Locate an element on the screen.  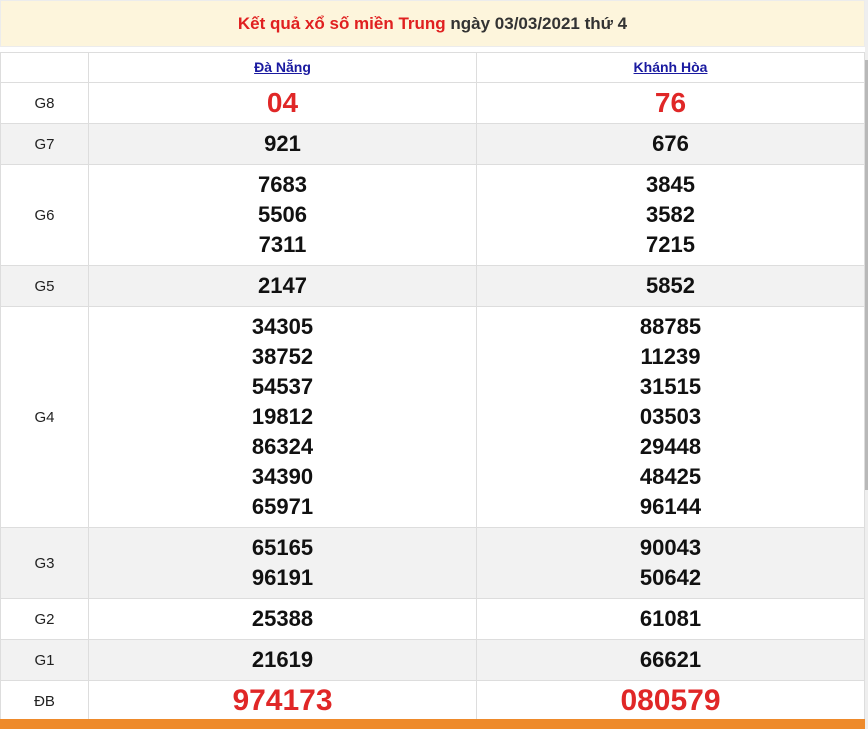
result-number: 96191 is located at coordinates (282, 577).